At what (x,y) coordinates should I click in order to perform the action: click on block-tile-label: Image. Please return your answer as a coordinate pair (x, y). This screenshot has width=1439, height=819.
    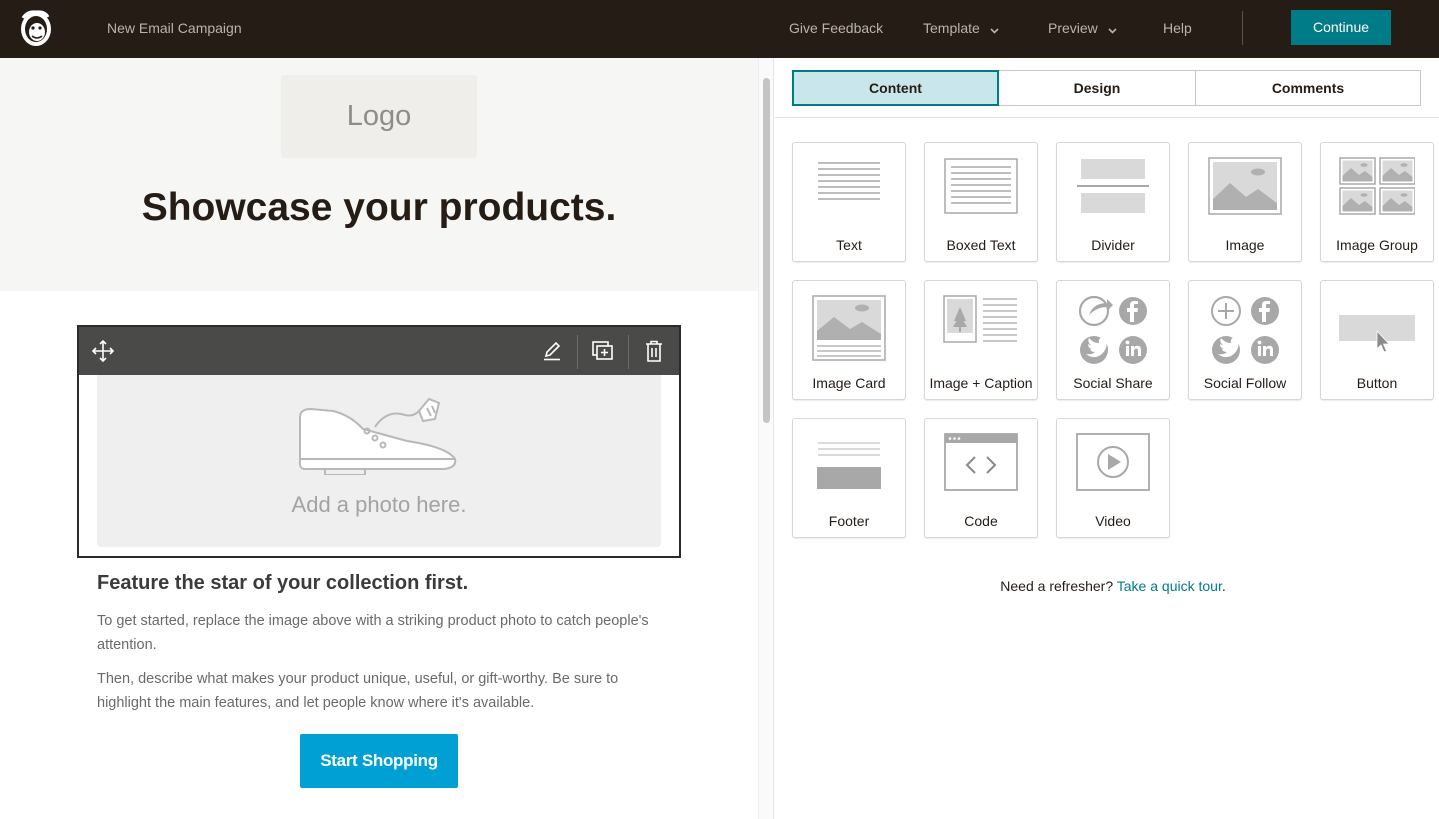
    Looking at the image, I should click on (1245, 245).